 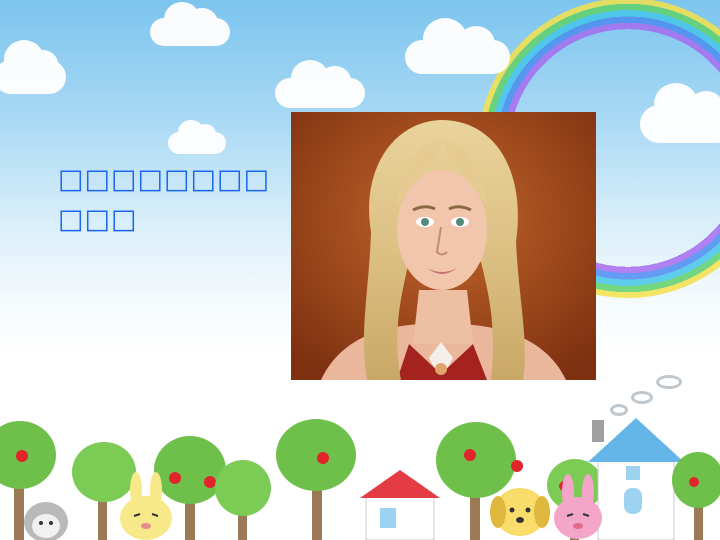 I want to click on slide-text-line-1: □□□□□□□□, so click(x=164, y=179).